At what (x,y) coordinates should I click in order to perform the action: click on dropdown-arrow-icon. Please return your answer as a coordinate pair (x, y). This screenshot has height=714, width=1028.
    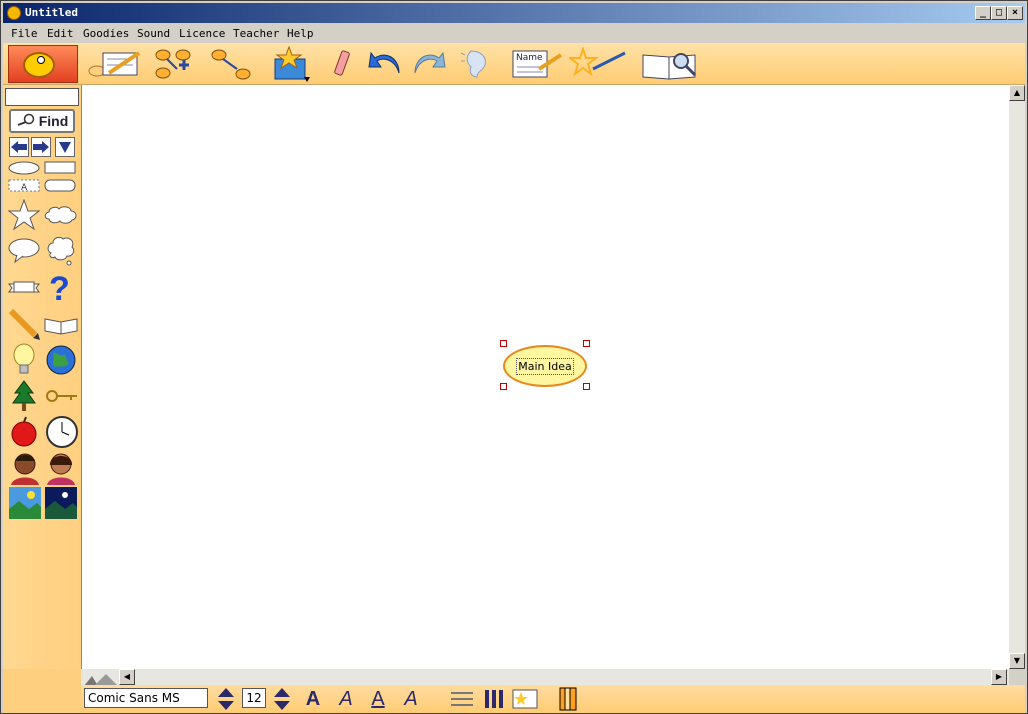
    Looking at the image, I should click on (65, 147).